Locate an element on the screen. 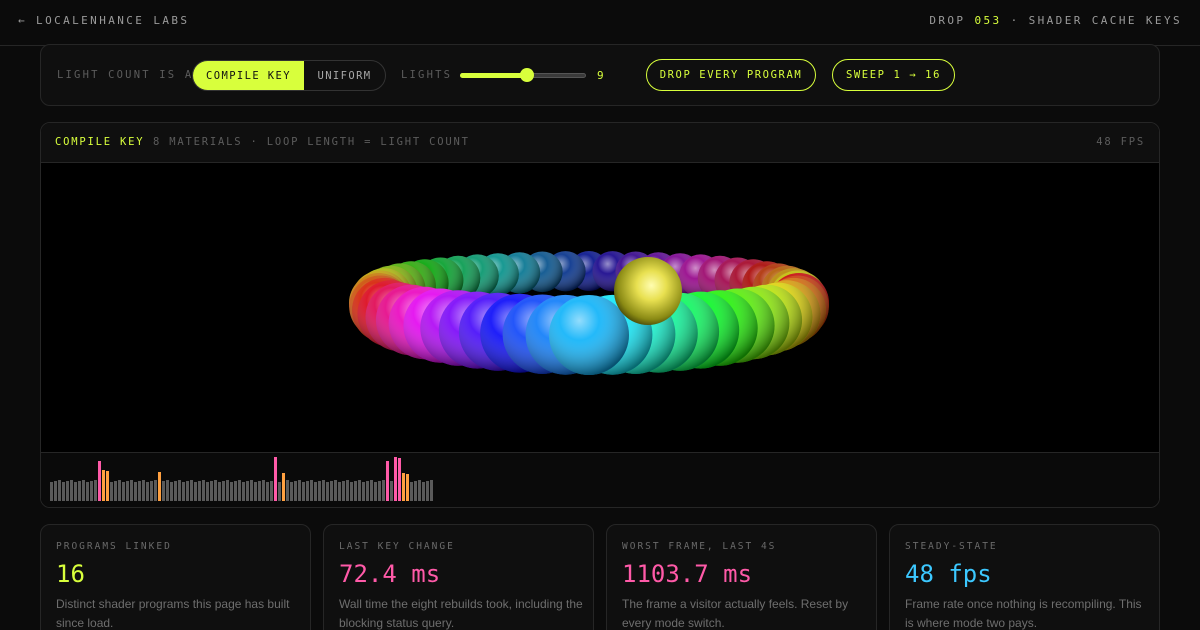  drop-title: DROP 053 · SHADER CACHE KEYS is located at coordinates (1055, 20).